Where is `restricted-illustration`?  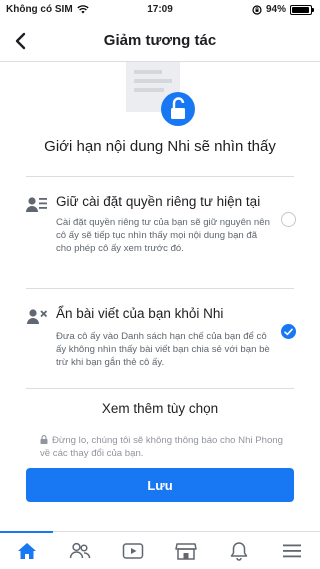
restricted-illustration is located at coordinates (160, 95).